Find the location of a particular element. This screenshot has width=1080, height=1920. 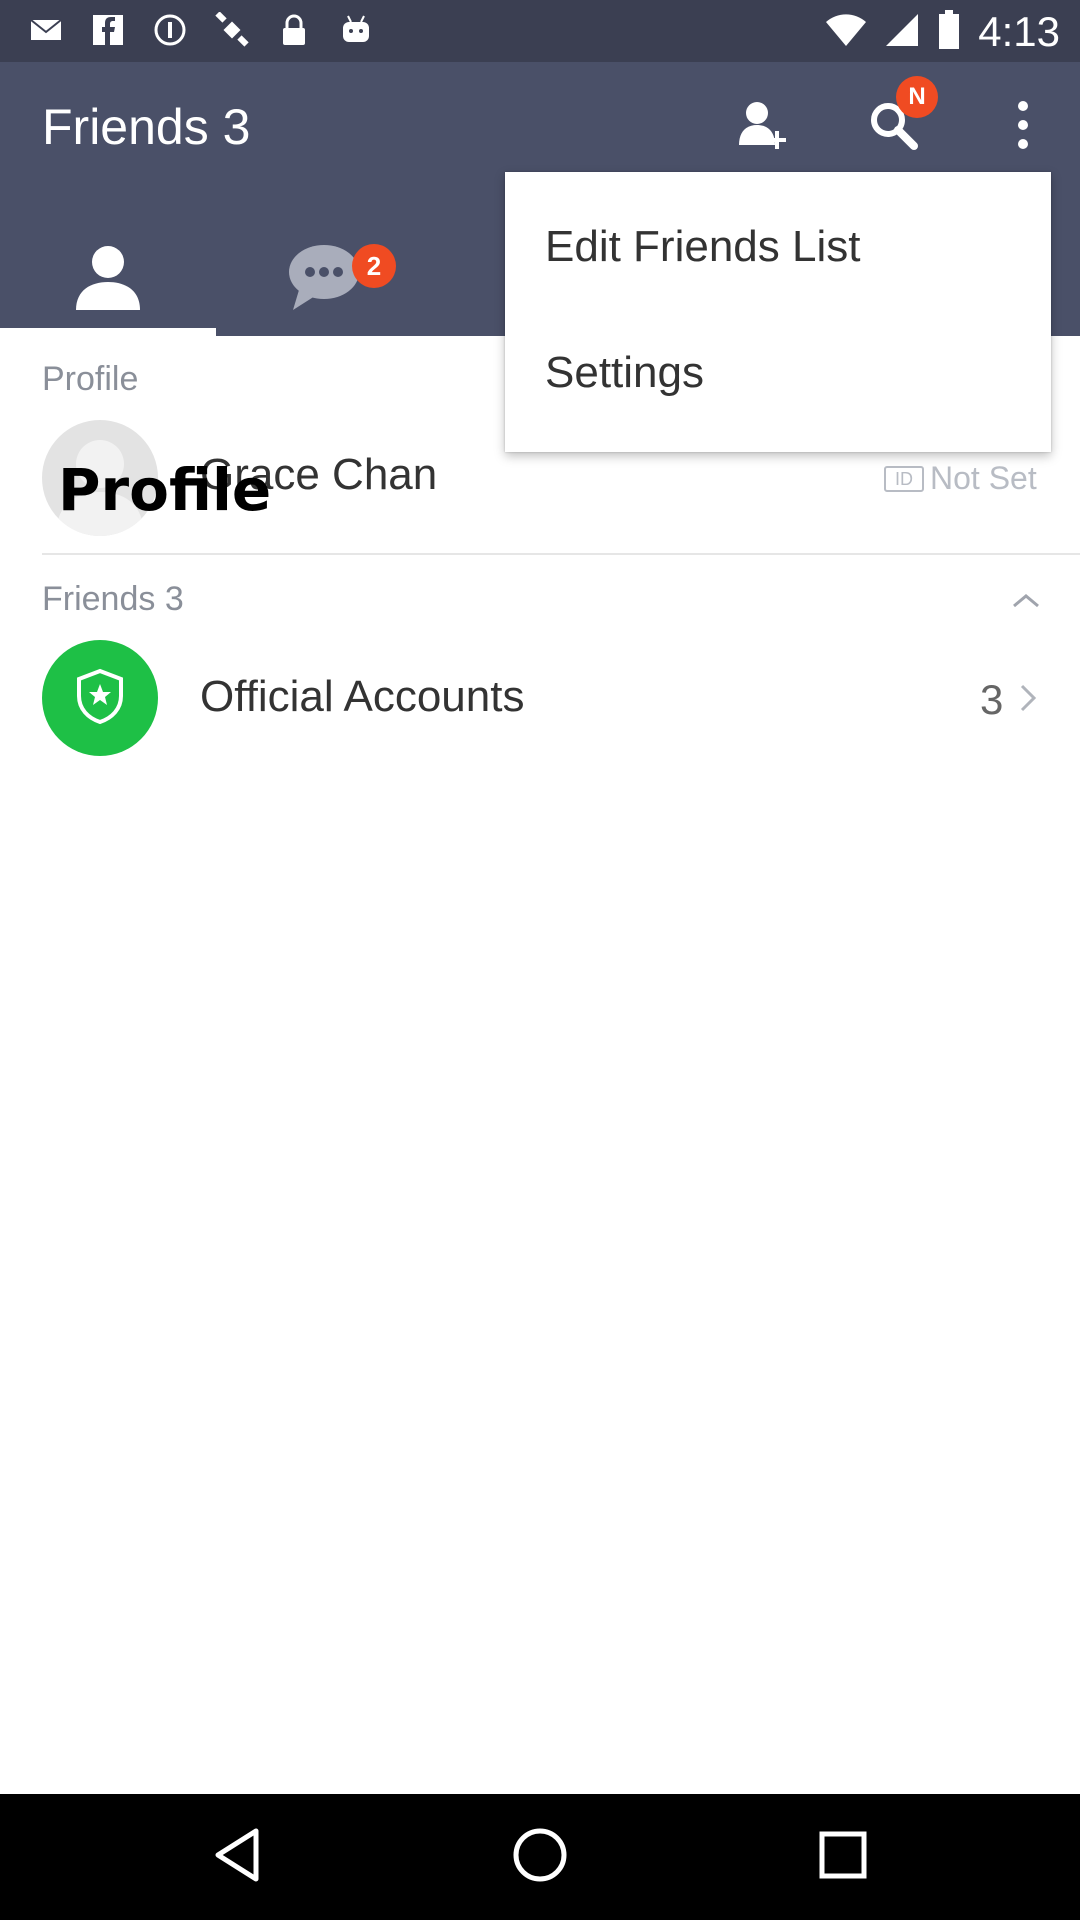

add-friend-button is located at coordinates (763, 127).